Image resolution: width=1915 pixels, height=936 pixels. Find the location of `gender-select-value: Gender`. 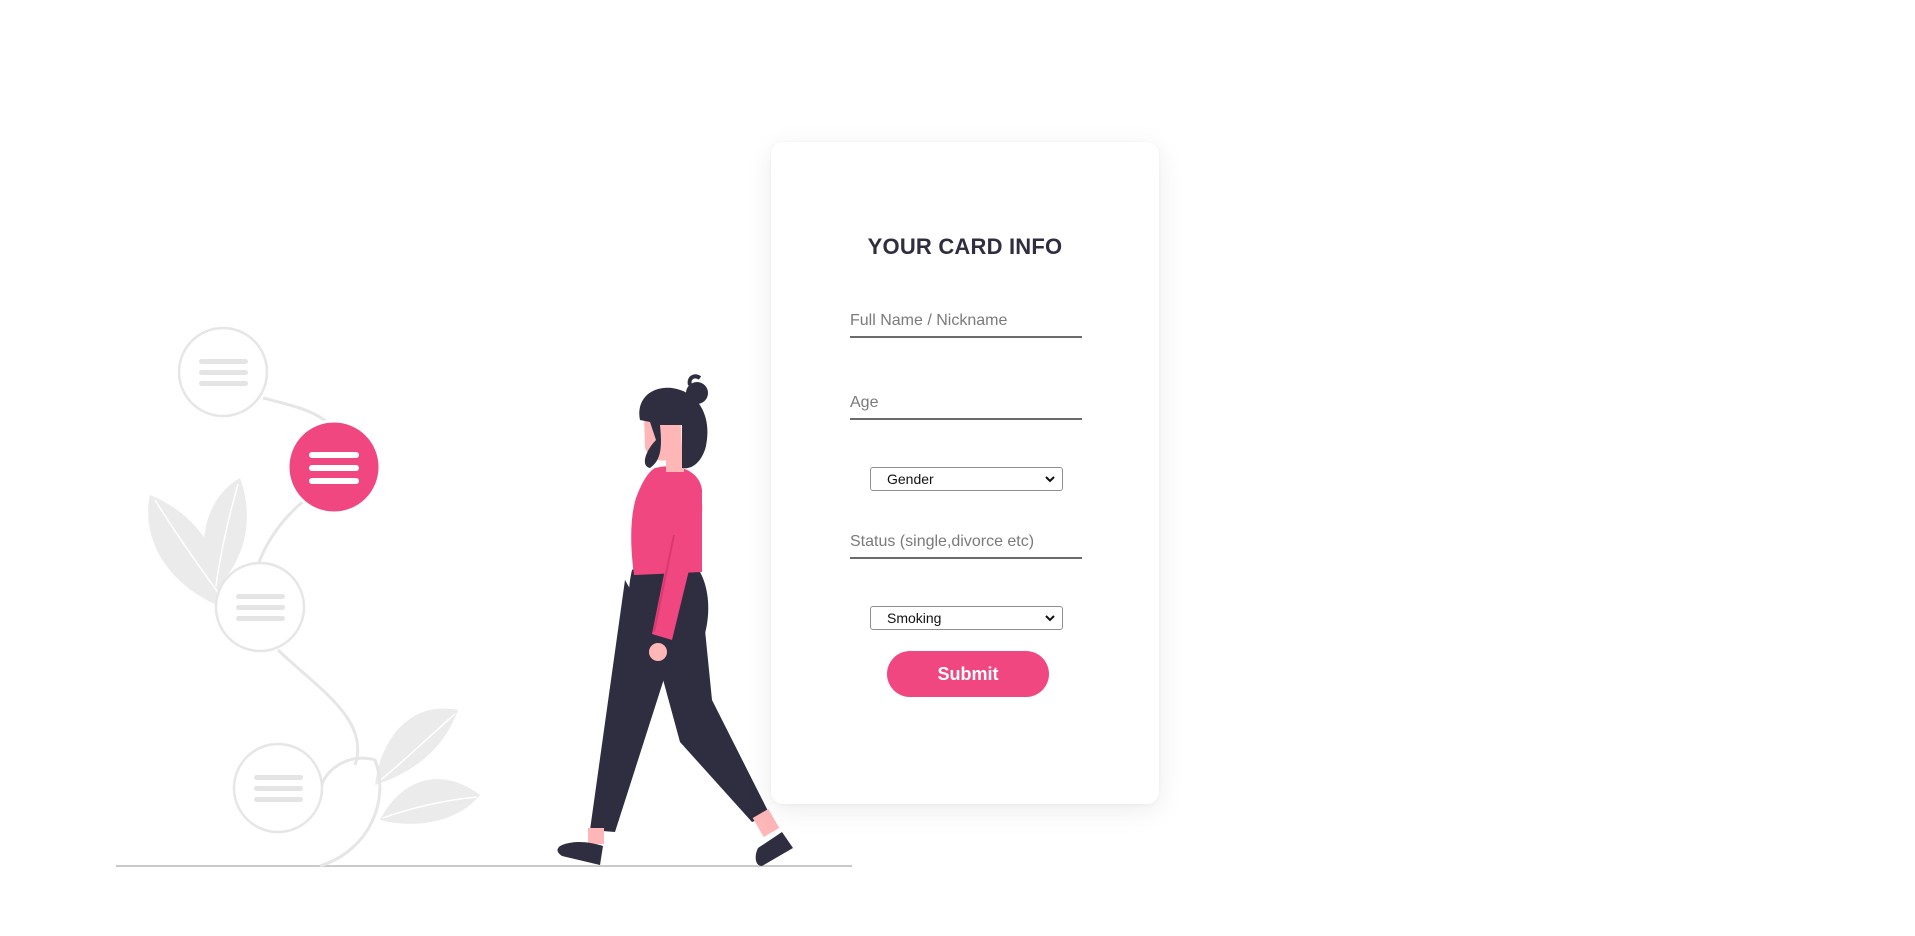

gender-select-value: Gender is located at coordinates (910, 479).